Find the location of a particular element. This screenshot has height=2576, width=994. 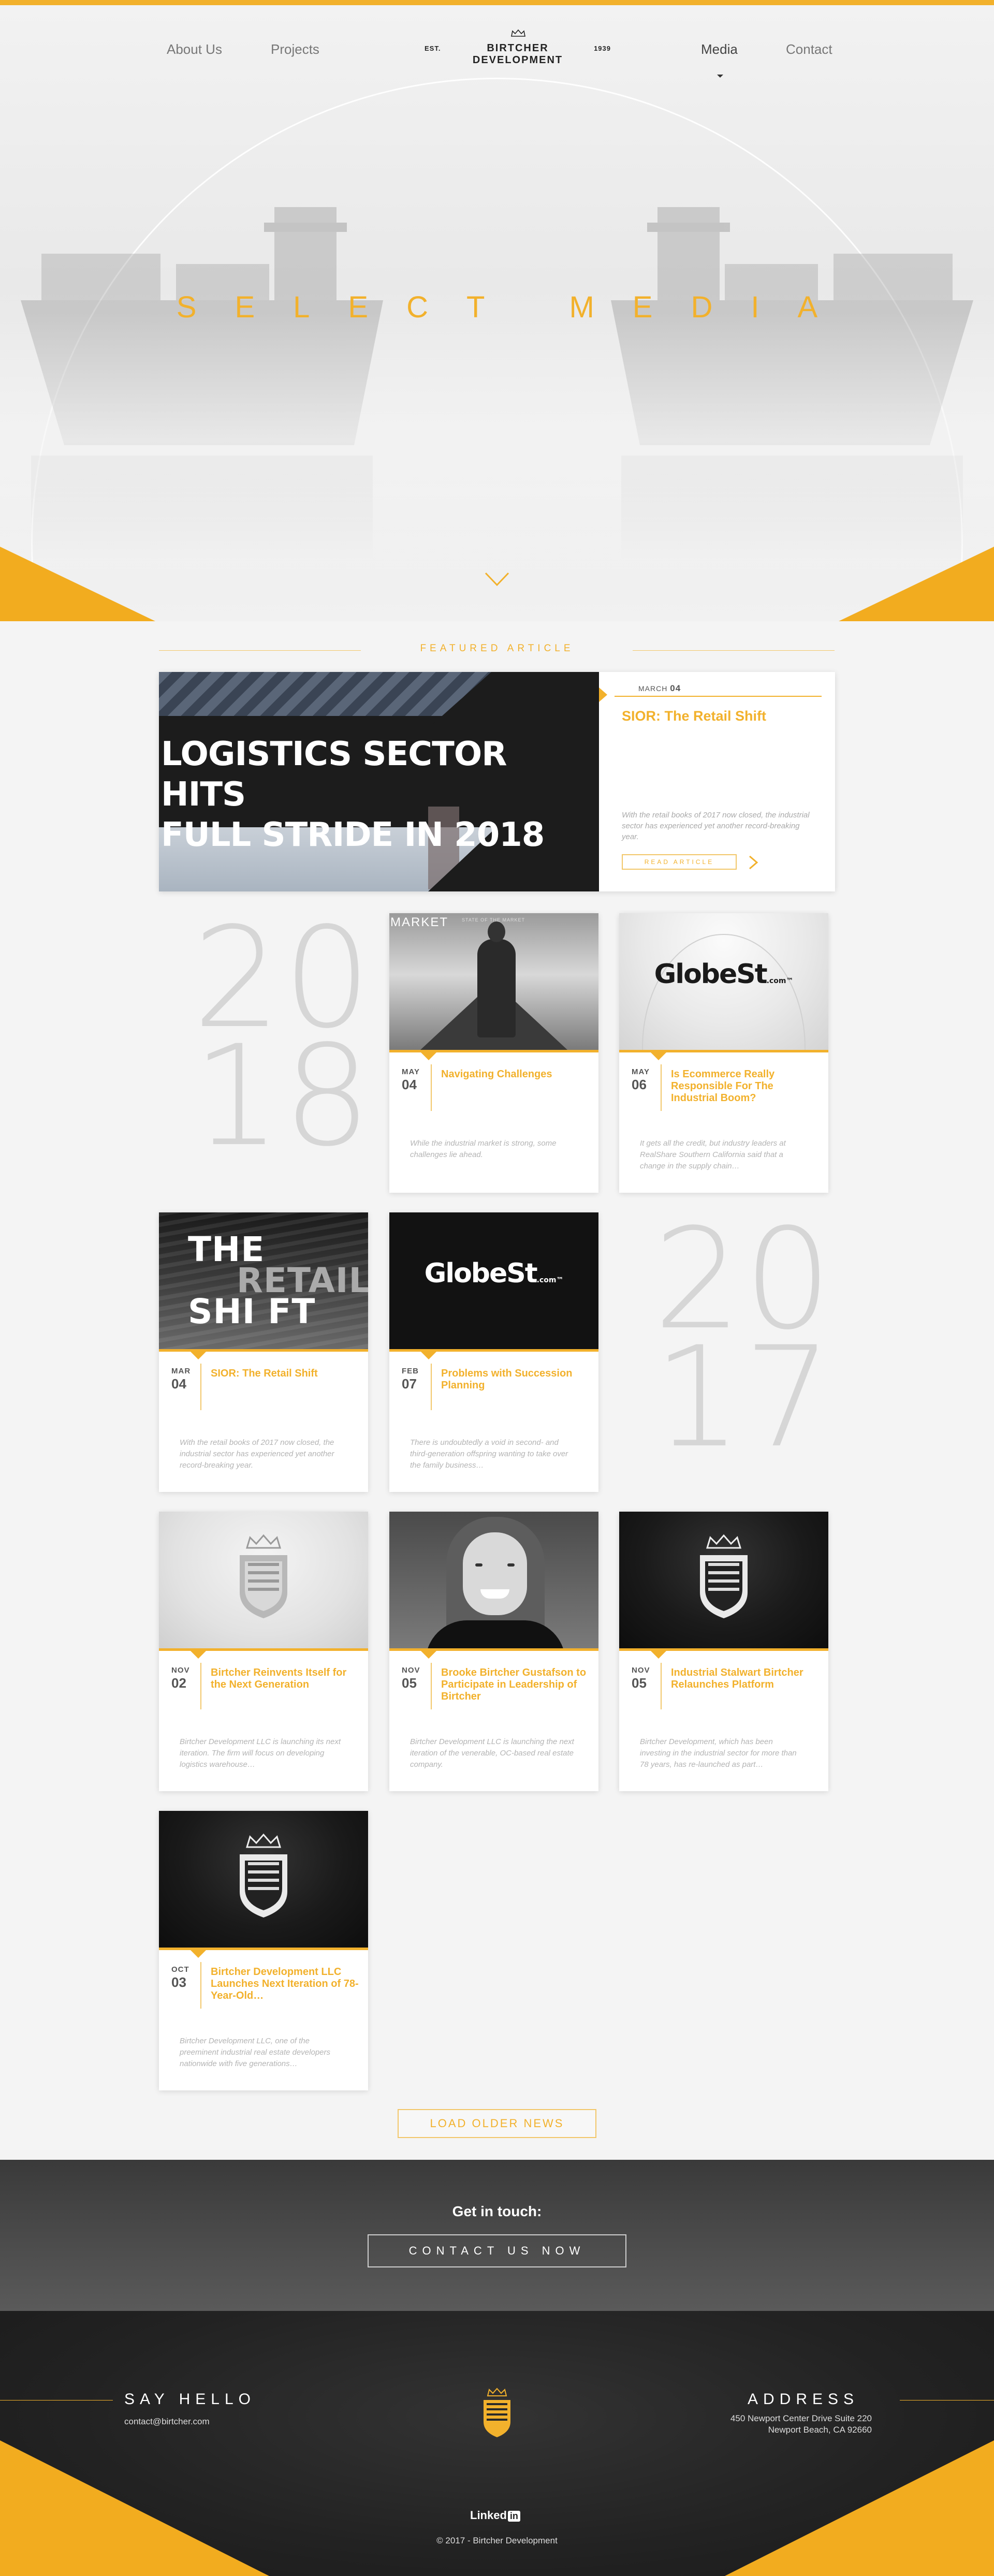

nav-contact: Contact is located at coordinates (809, 49).